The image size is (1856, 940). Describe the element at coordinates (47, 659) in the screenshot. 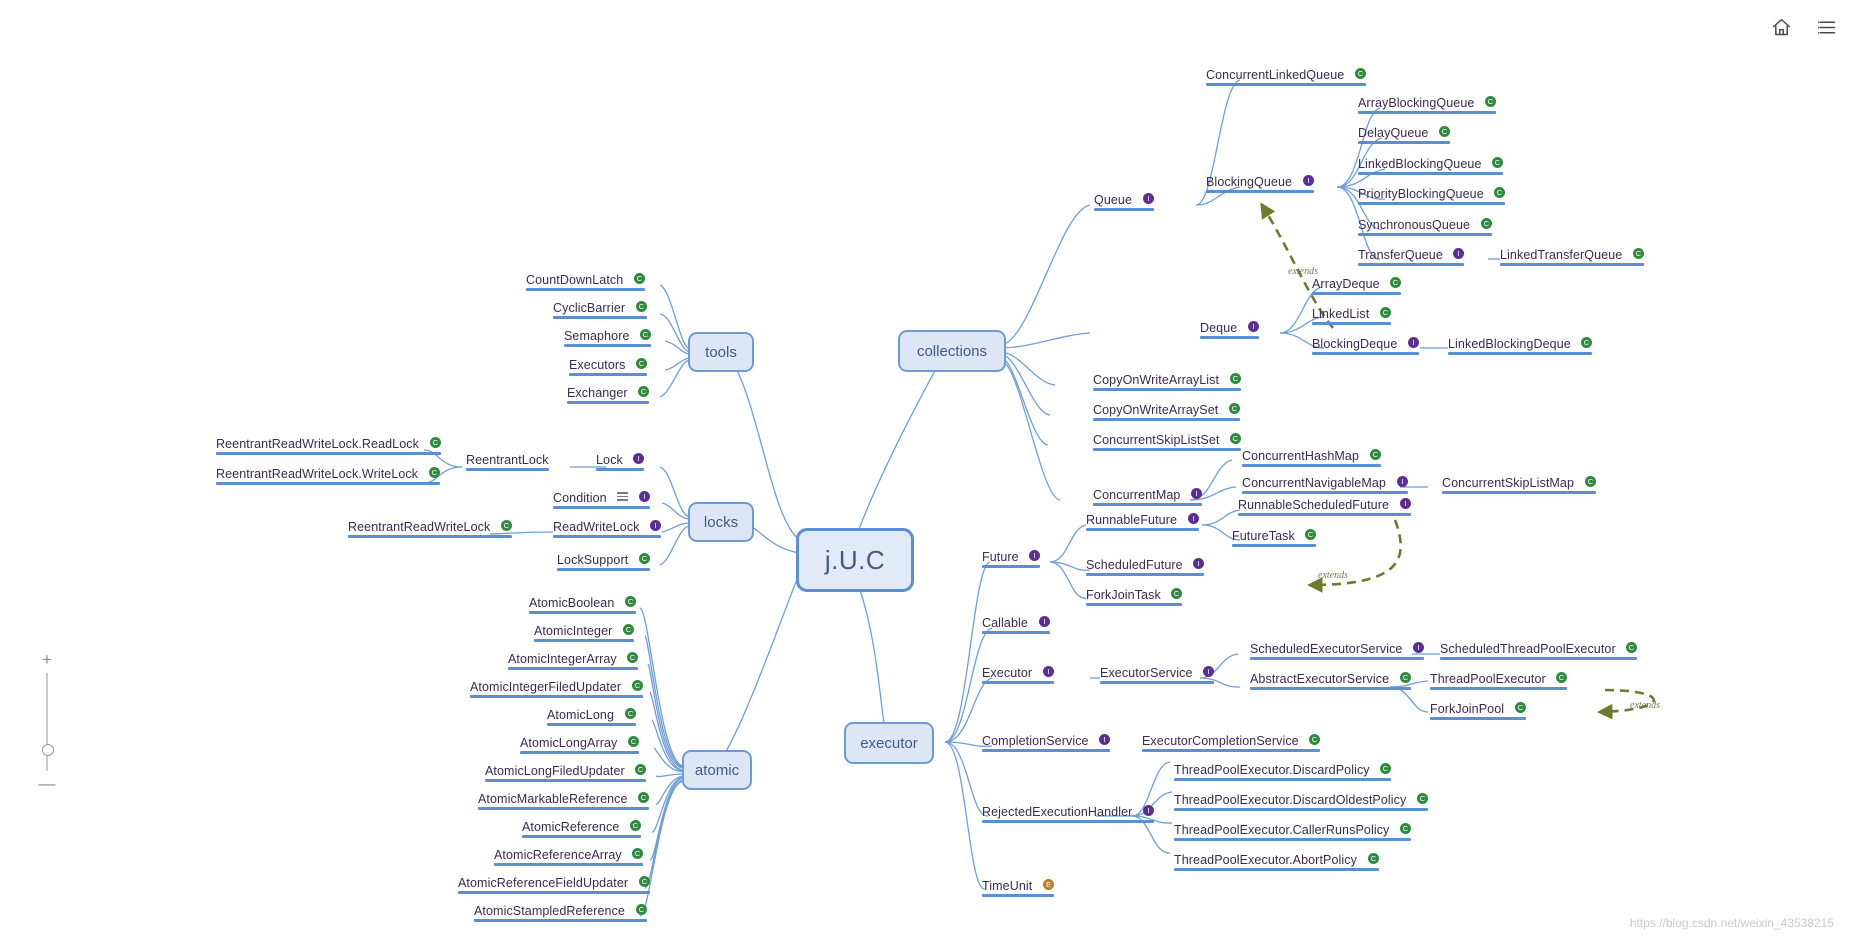

I see `zoom-in-button: +` at that location.